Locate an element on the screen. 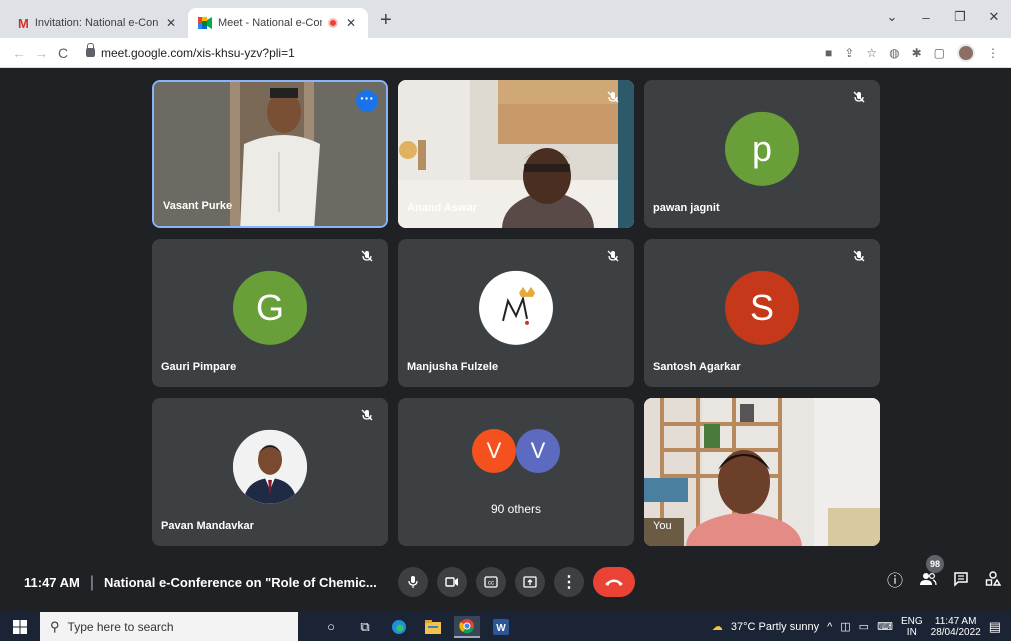  others-tile: V V 90 others is located at coordinates (516, 472).